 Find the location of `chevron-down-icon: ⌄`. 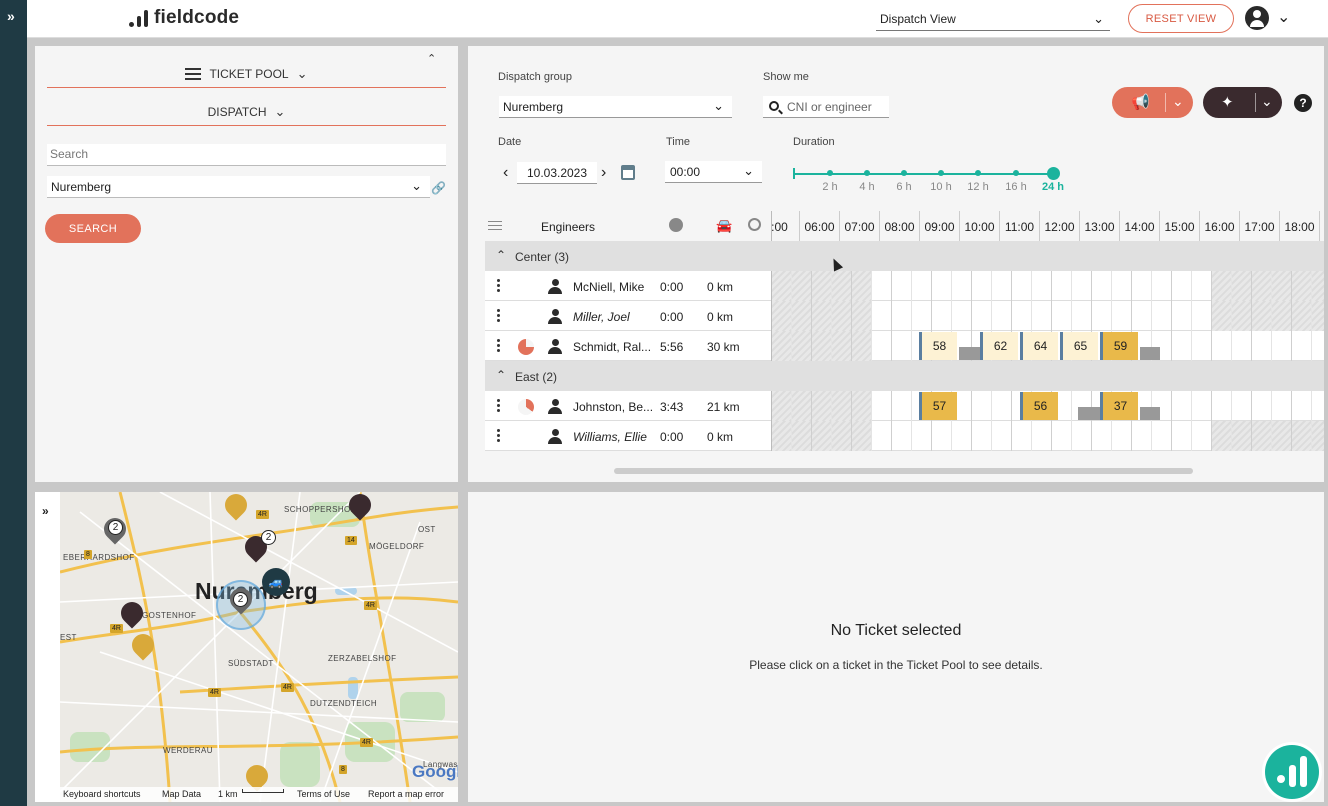

chevron-down-icon: ⌄ is located at coordinates (1178, 101).